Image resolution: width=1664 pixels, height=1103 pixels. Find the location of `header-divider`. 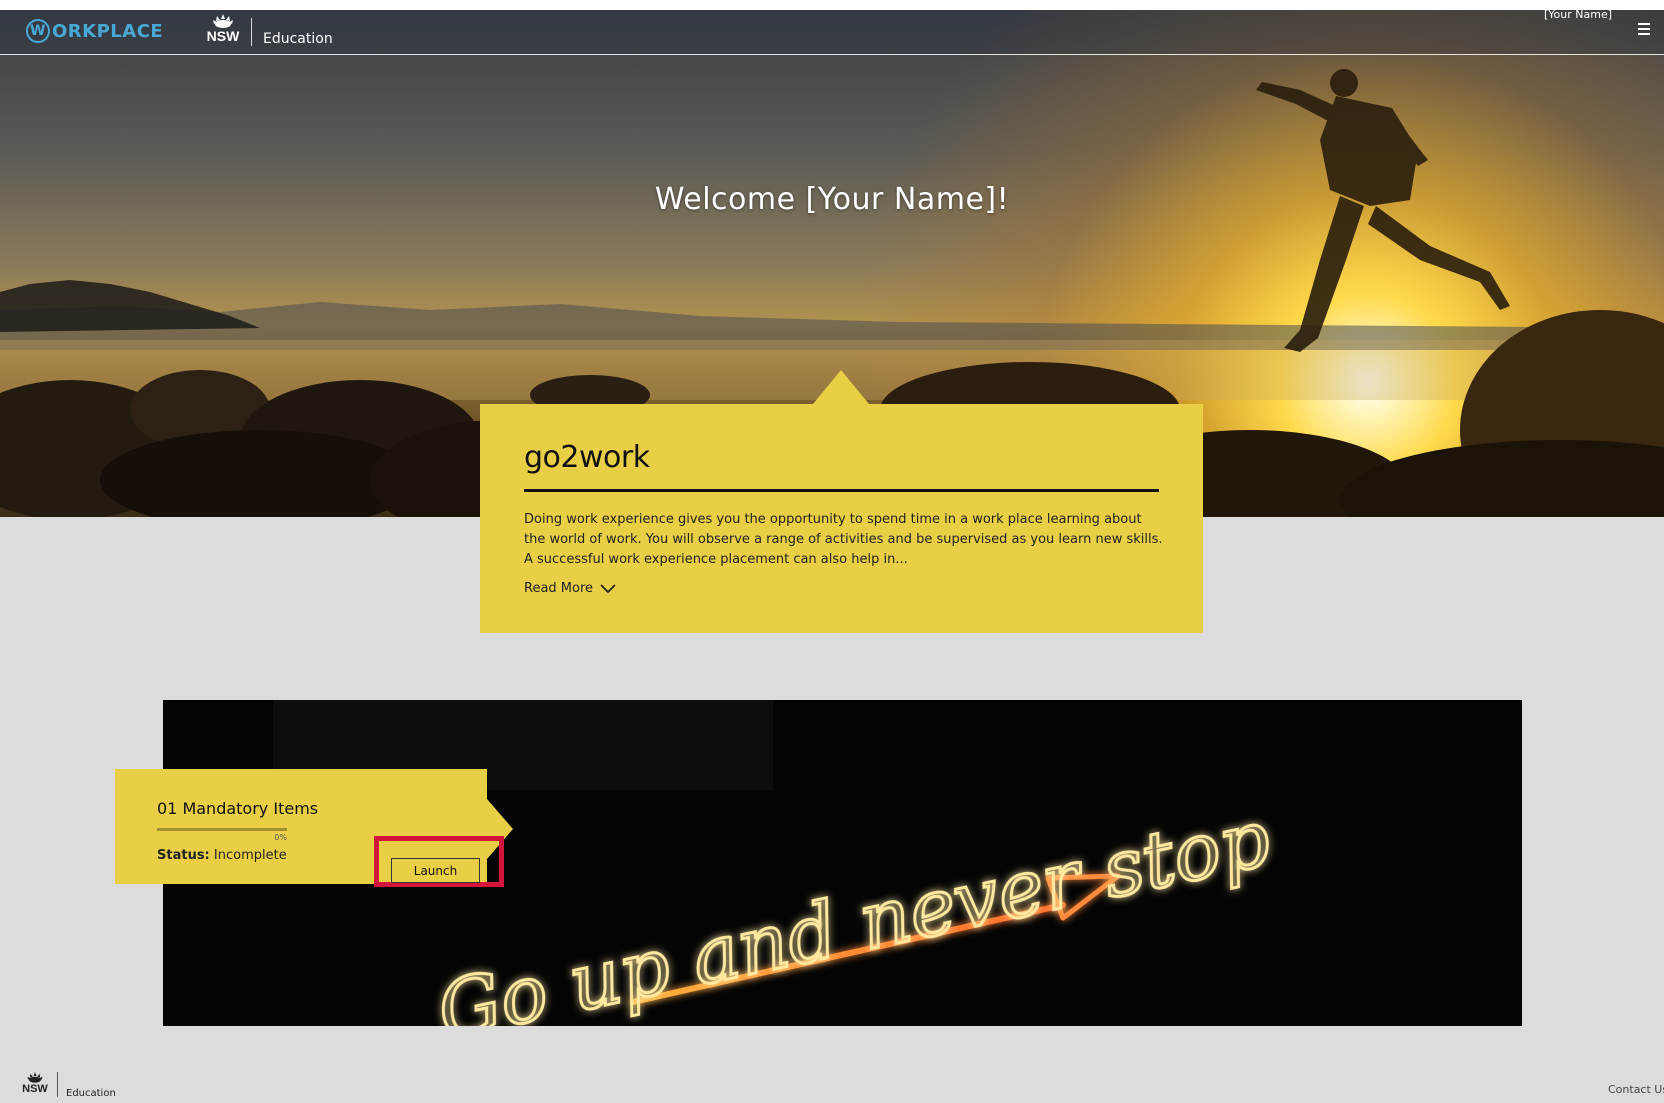

header-divider is located at coordinates (251, 32).